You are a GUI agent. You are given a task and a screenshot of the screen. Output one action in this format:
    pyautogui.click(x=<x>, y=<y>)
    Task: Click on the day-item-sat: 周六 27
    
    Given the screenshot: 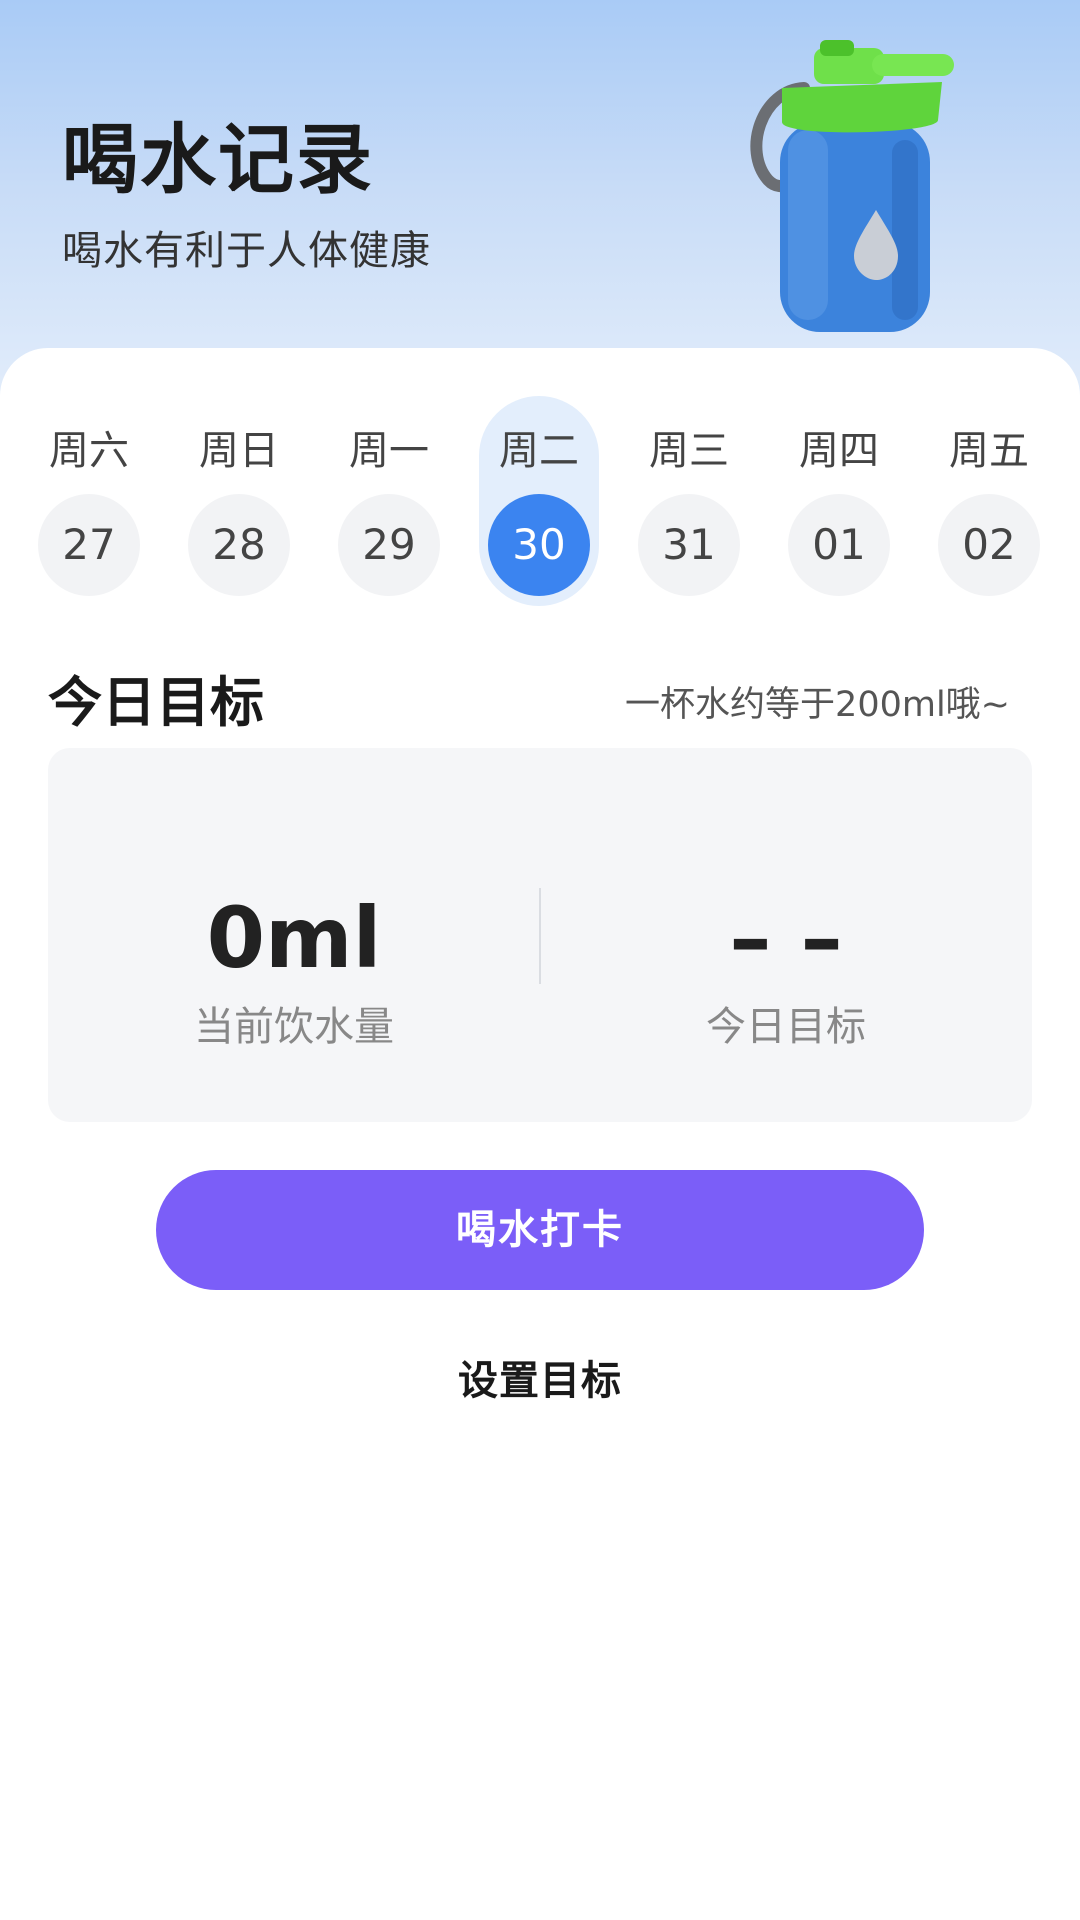 What is the action you would take?
    pyautogui.click(x=89, y=501)
    